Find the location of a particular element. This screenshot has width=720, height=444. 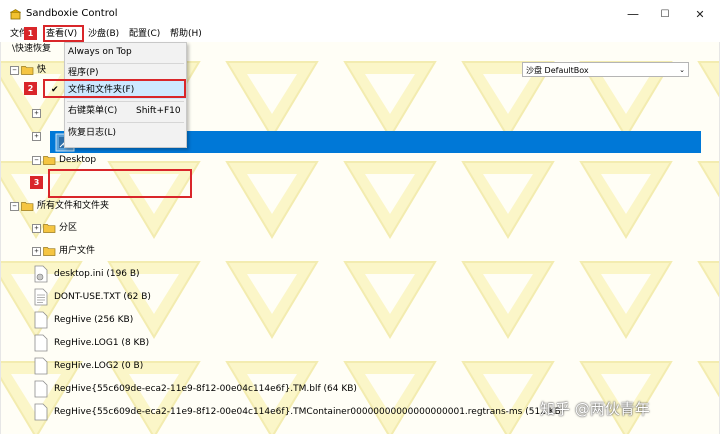

menu-config: 配置(C) is located at coordinates (144, 34).